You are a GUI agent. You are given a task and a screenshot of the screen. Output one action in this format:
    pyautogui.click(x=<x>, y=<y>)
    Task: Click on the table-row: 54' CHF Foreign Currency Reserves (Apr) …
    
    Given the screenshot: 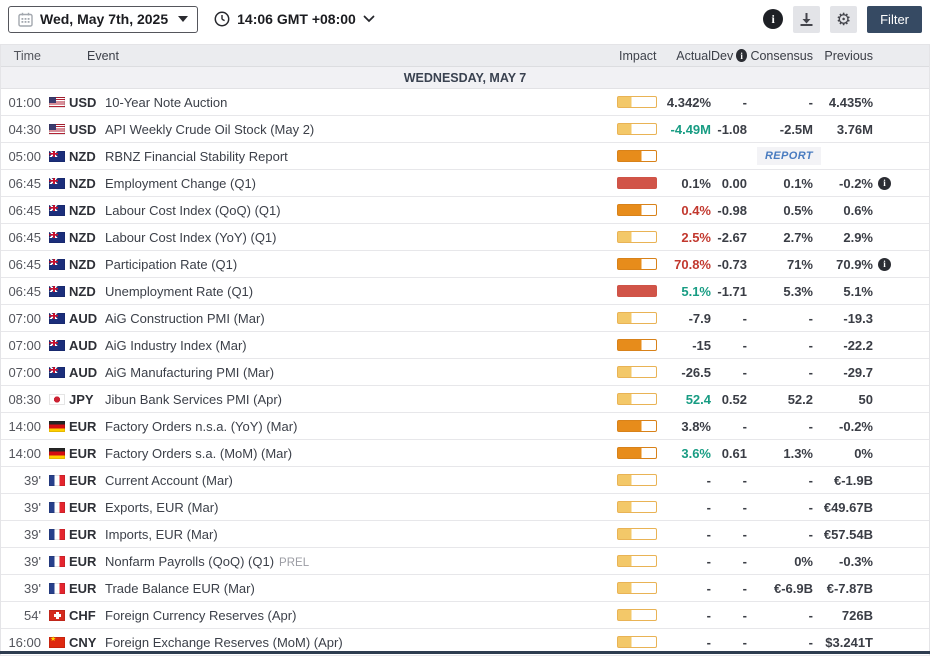 What is the action you would take?
    pyautogui.click(x=465, y=615)
    